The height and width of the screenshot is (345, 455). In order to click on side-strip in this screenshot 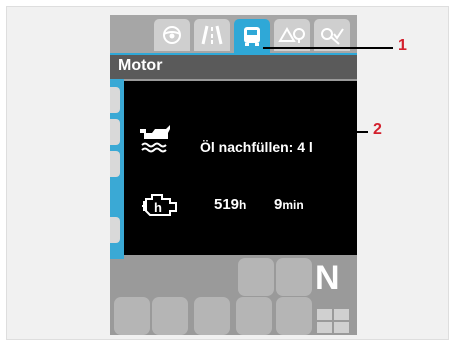, I will do `click(117, 169)`.